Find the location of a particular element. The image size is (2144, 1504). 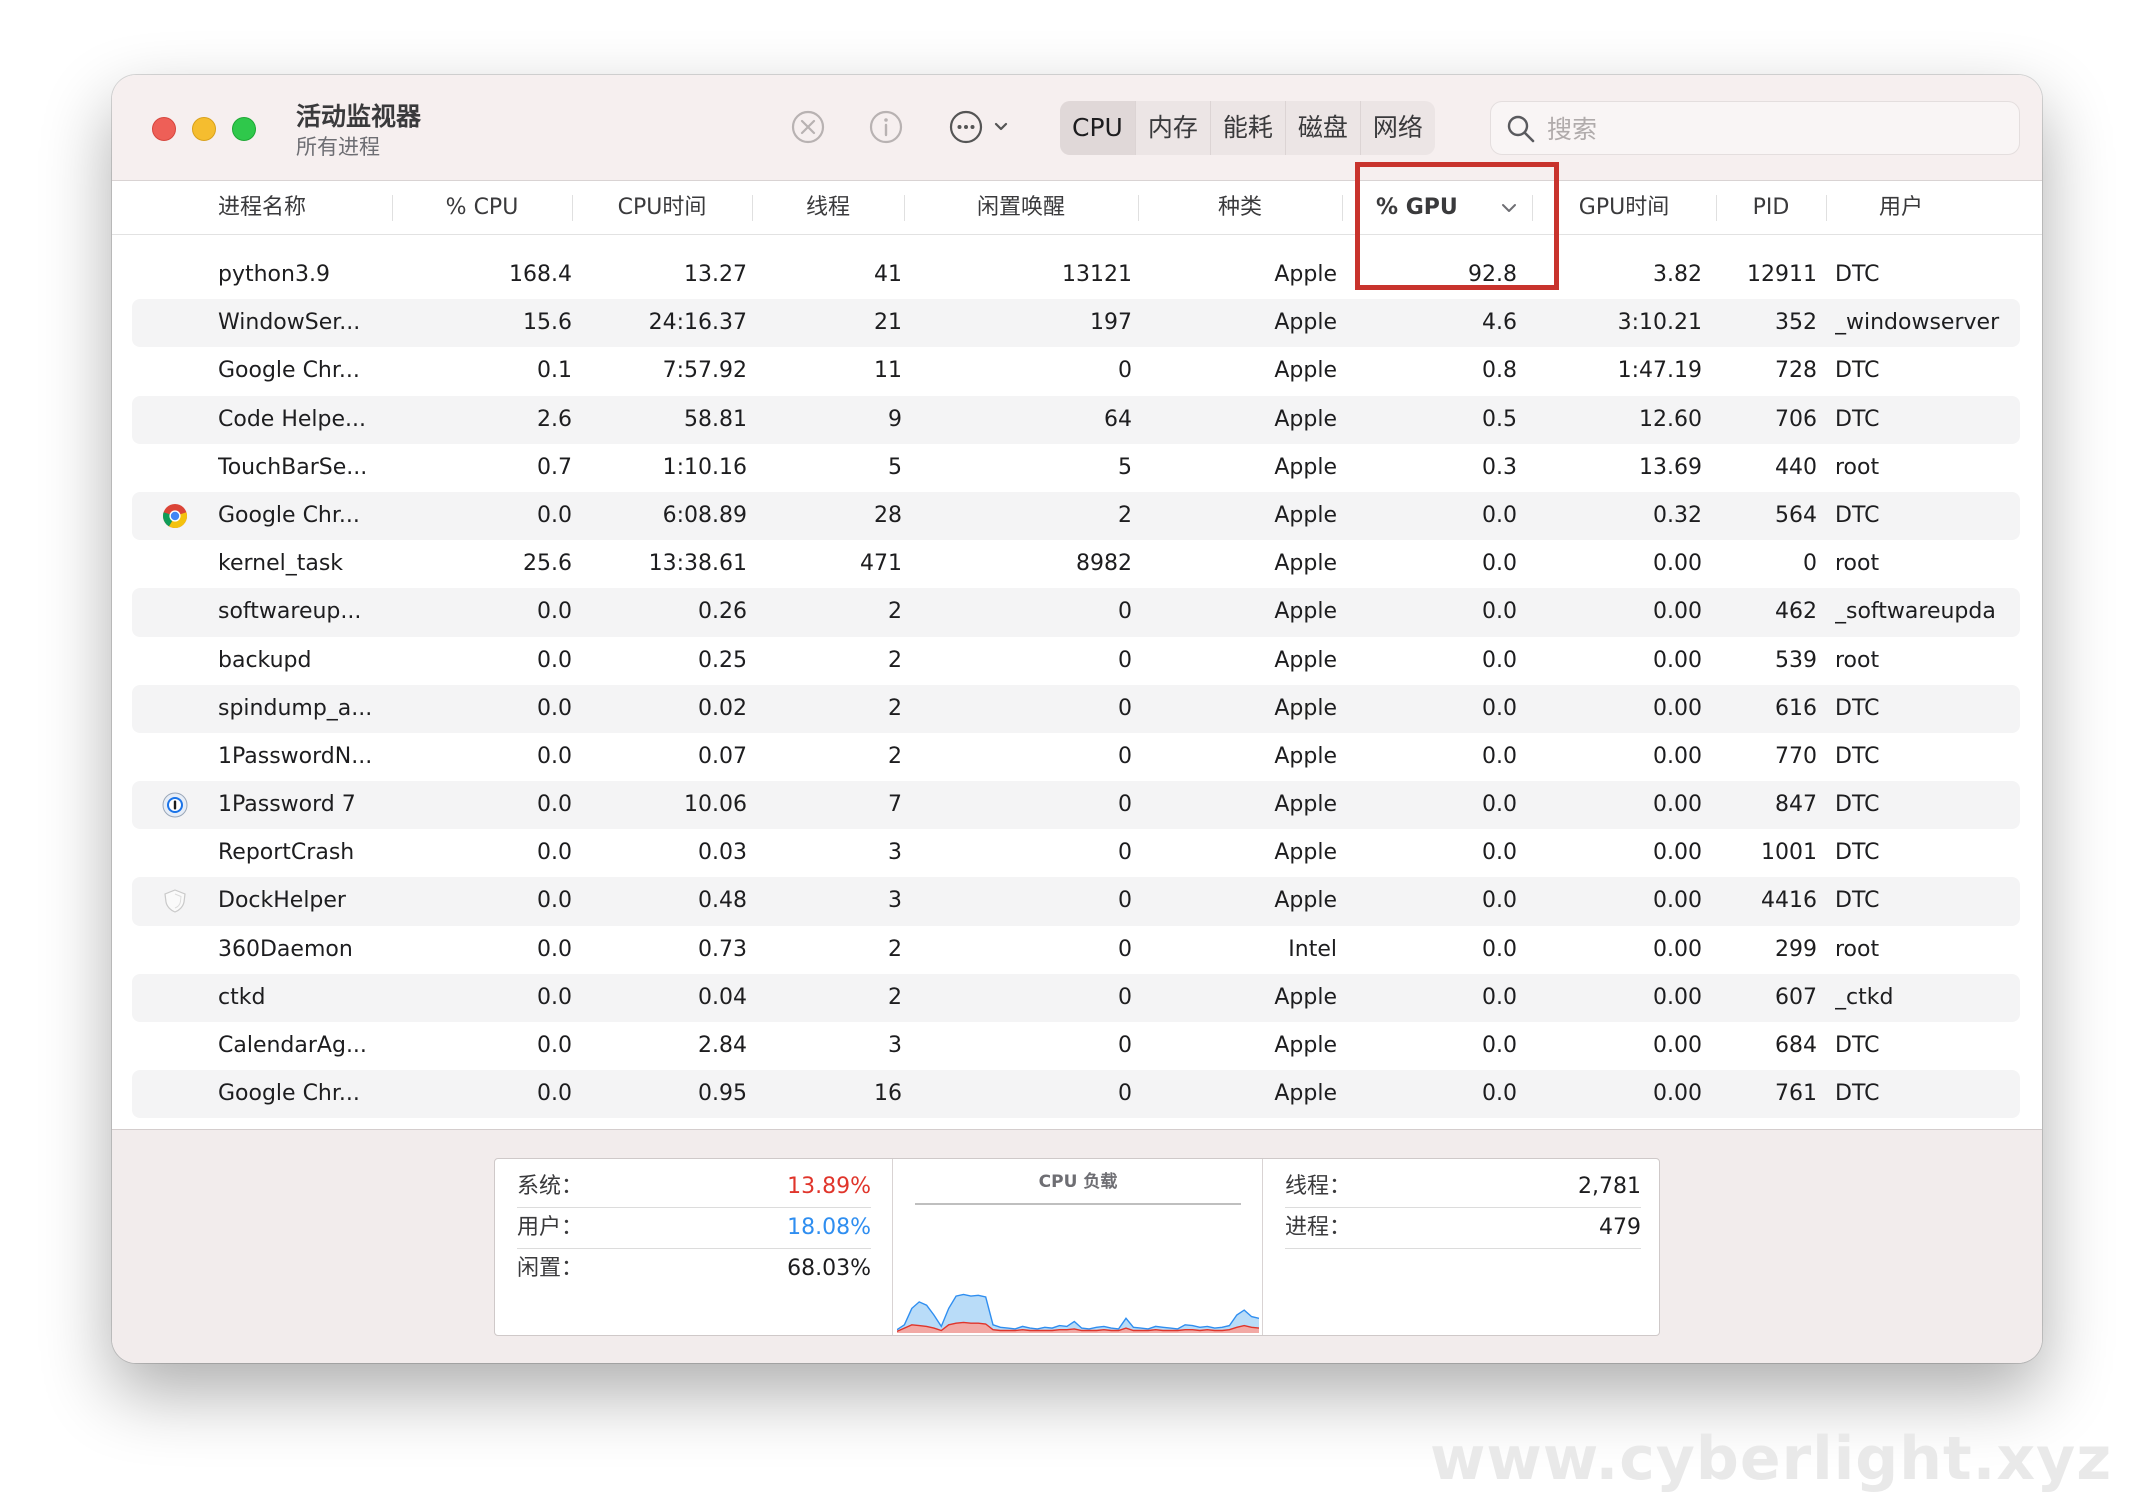

table-row: DockHelper 0.0 0.48 3 0 Apple 0.0 0.00 4416 DTC is located at coordinates (1076, 901).